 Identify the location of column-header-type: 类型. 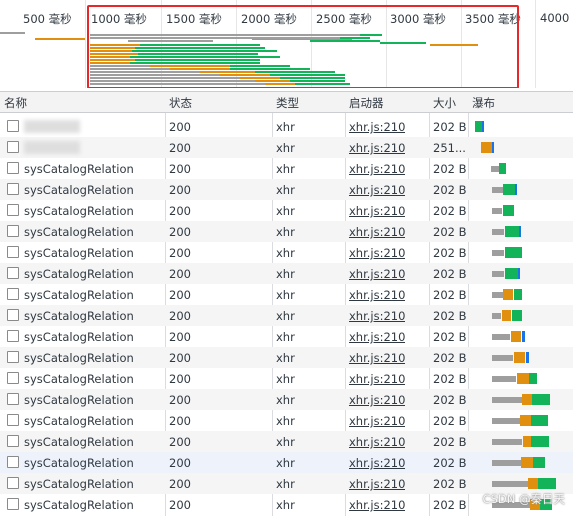
(287, 103).